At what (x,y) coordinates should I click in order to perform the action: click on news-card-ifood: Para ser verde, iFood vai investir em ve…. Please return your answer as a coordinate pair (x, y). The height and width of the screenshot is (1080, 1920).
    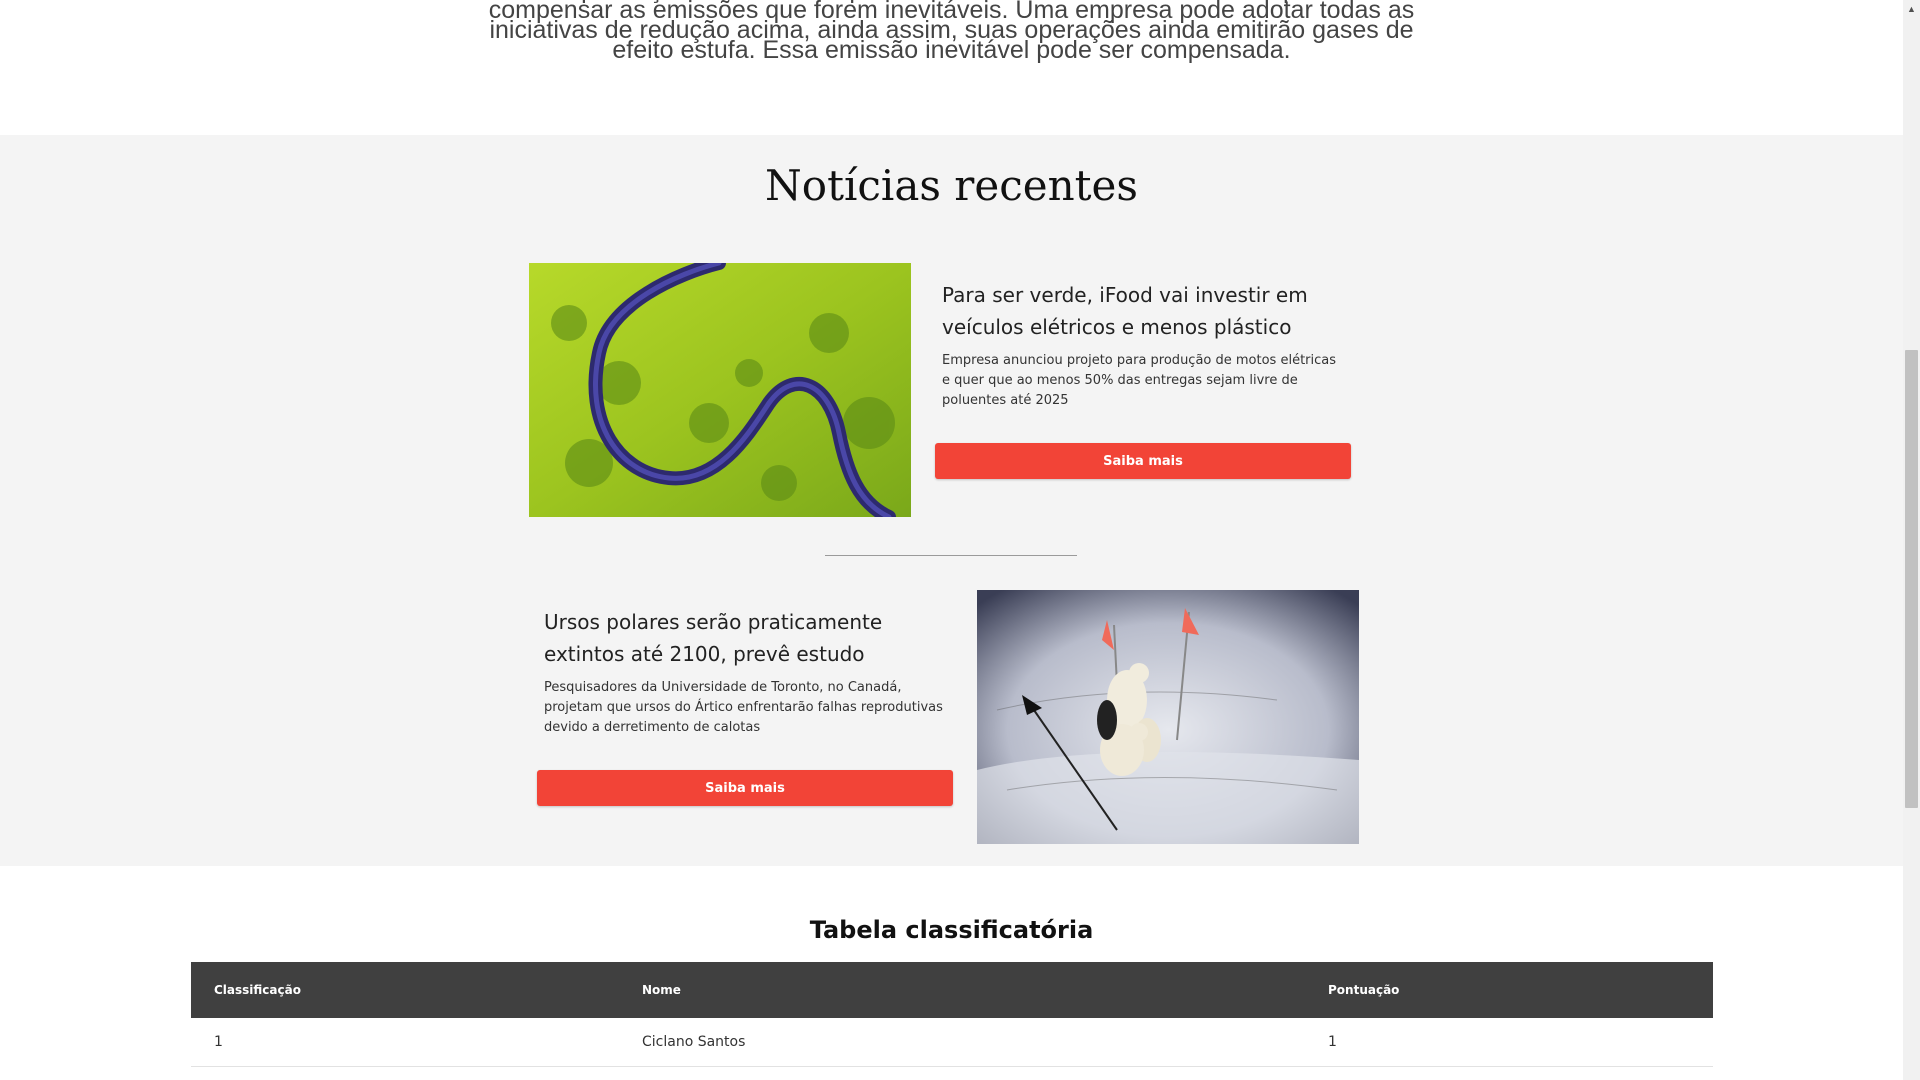
    Looking at the image, I should click on (944, 391).